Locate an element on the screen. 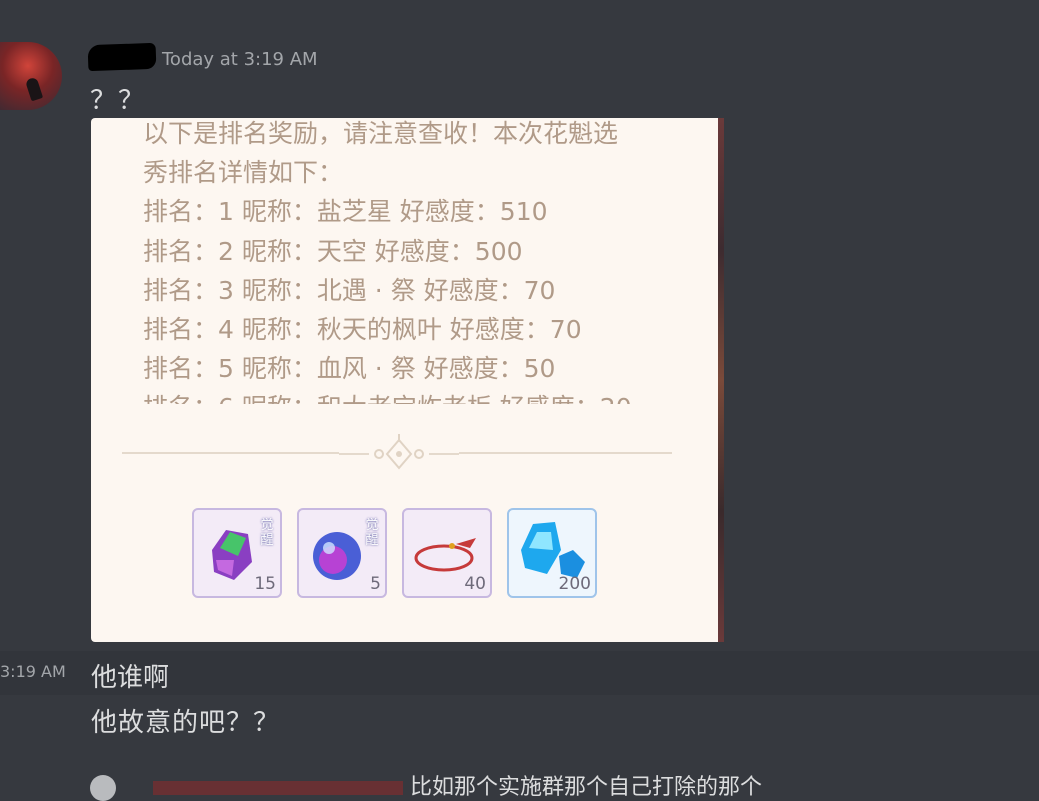  item-quantity: 200 is located at coordinates (574, 584).